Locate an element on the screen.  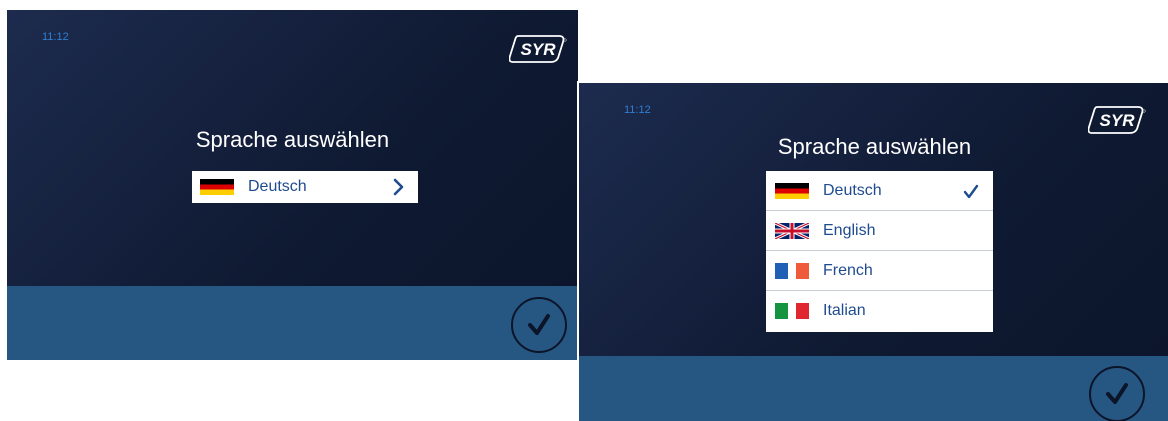
language-option-deutsch: Deutsch is located at coordinates (879, 191).